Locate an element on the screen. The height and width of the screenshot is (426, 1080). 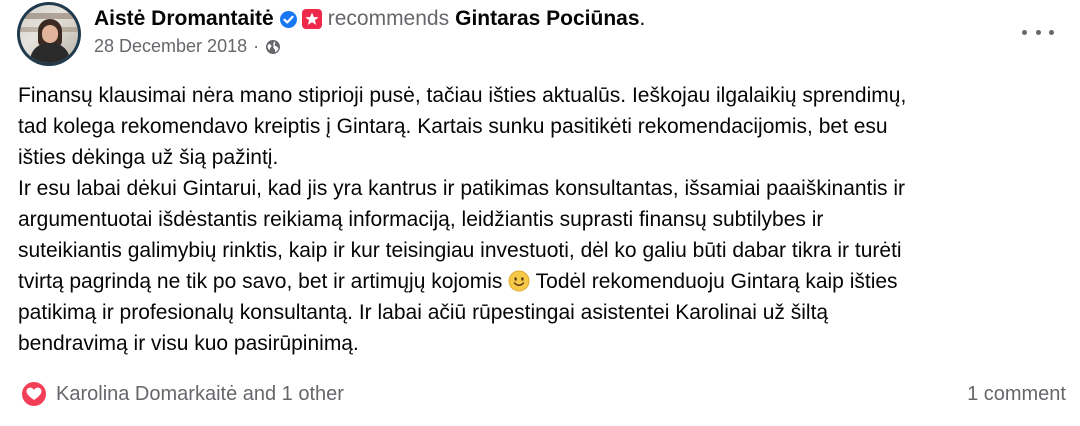
recommended-page-name: Gintaras Pociūnas is located at coordinates (547, 19).